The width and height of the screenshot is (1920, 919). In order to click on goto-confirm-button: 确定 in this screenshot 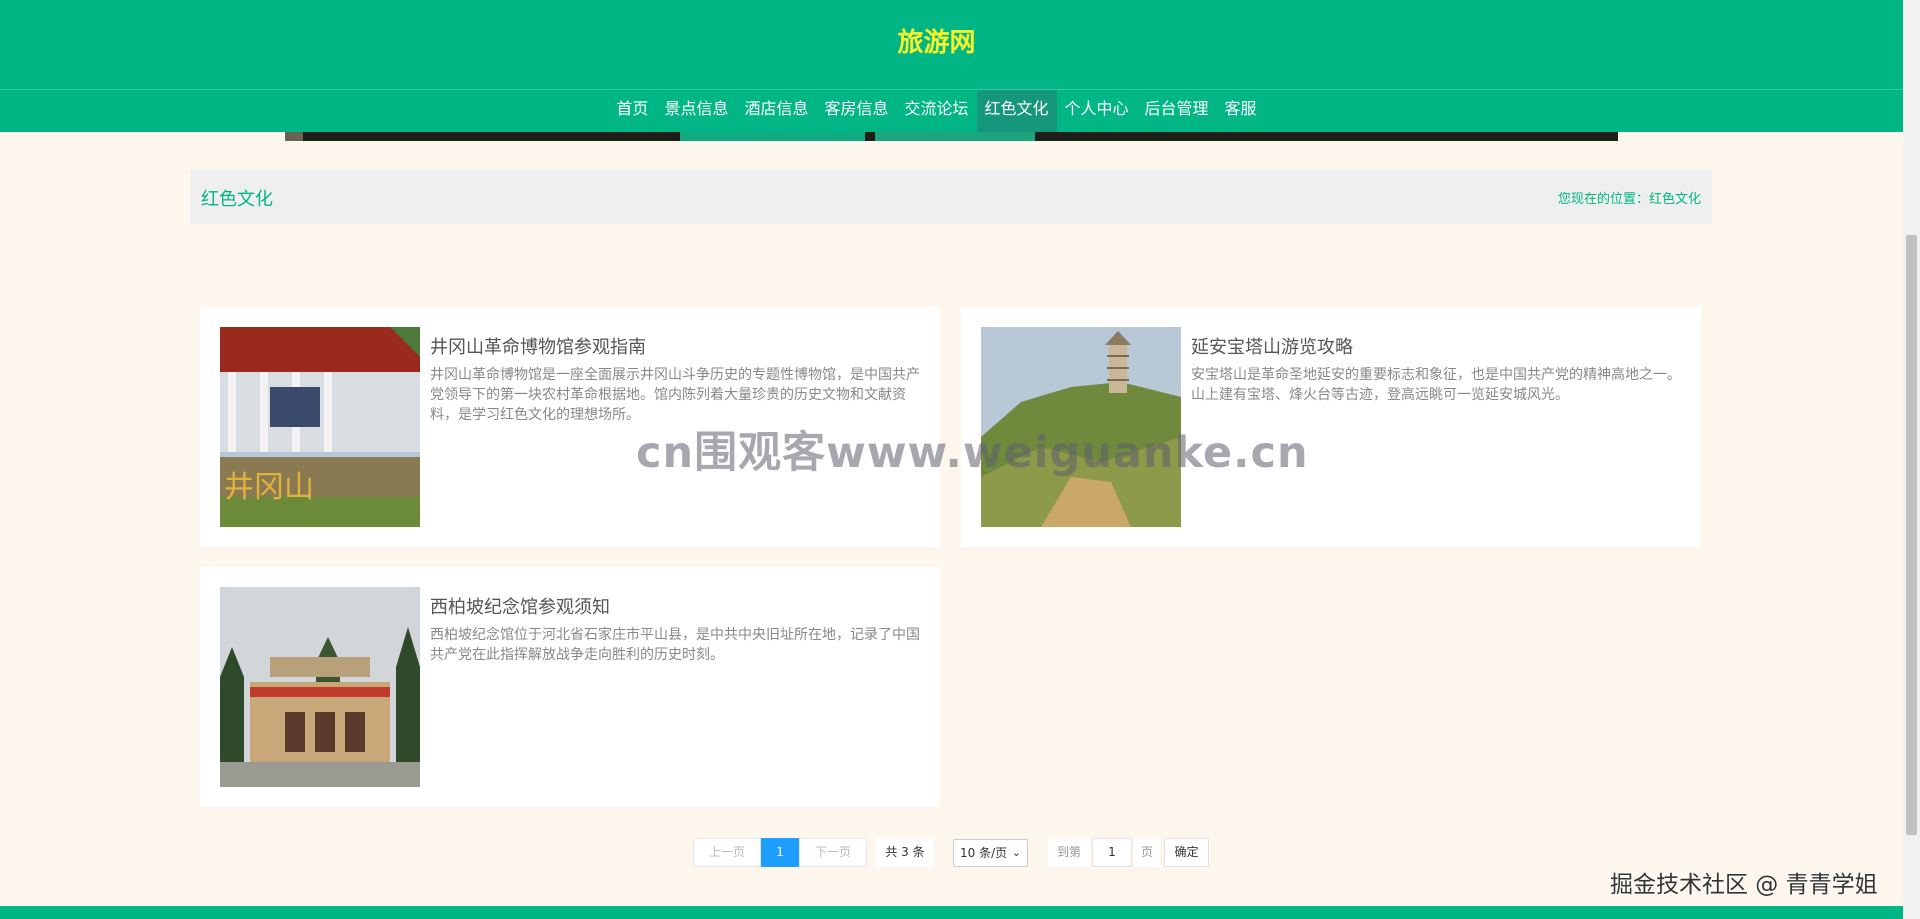, I will do `click(1186, 852)`.